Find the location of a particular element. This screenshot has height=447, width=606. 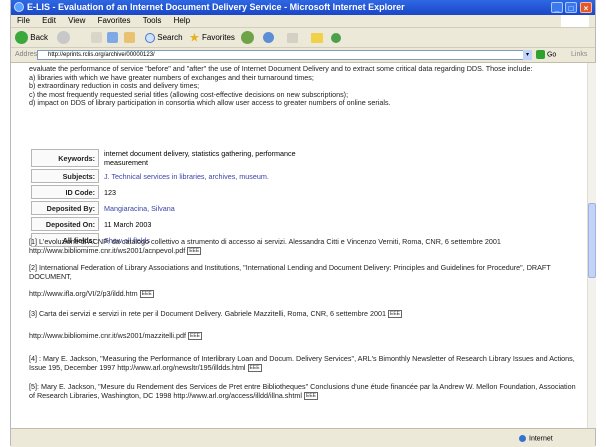

scrollbar-thumb is located at coordinates (592, 240).